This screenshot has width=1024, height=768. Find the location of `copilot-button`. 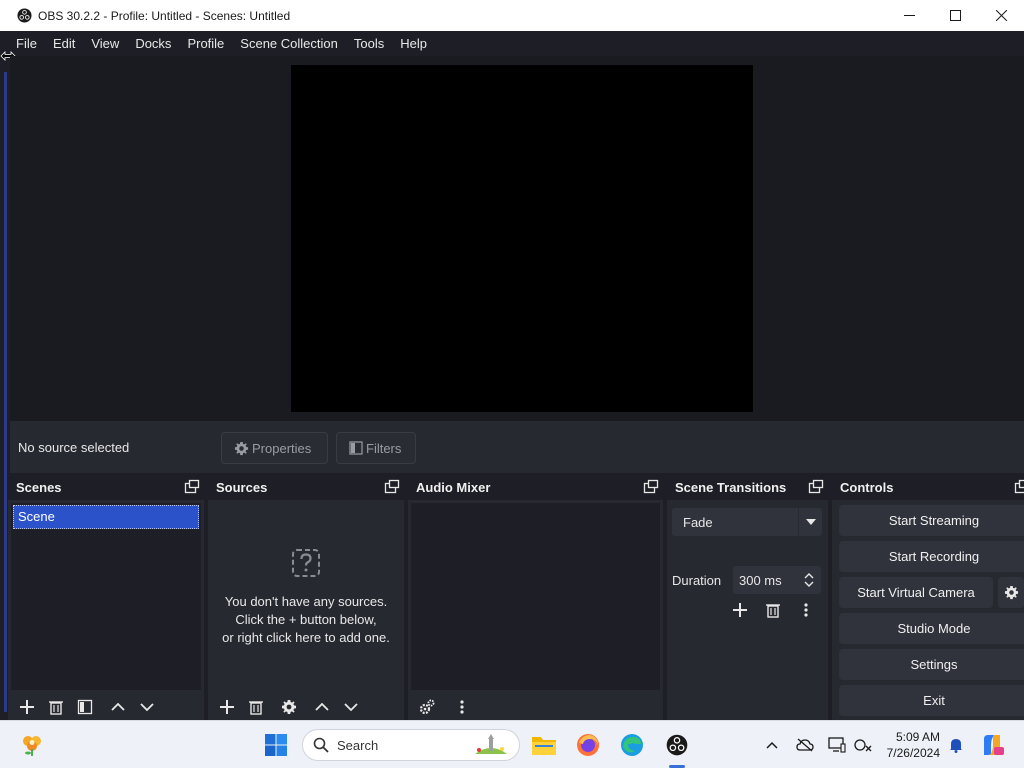

copilot-button is located at coordinates (992, 744).